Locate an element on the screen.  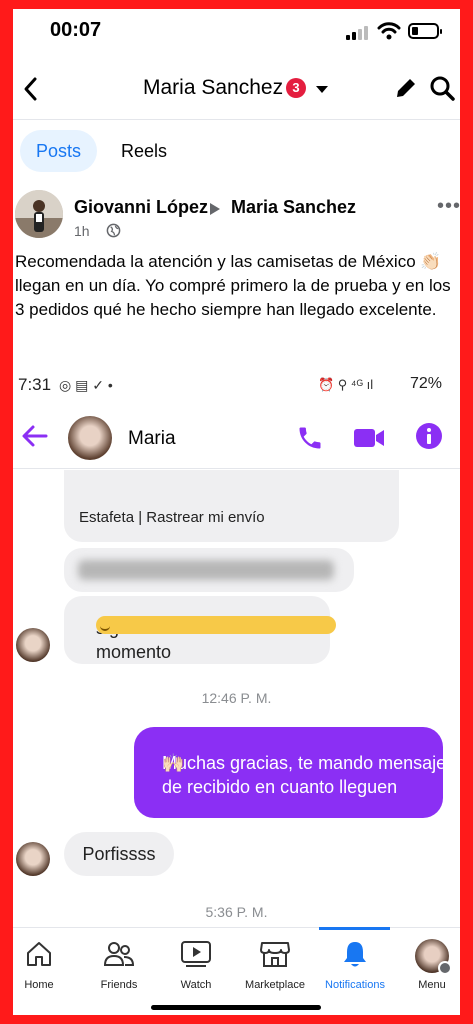
embedded-status-bar: 7:31 ◎ ▤ ✓ • ⏰ ⚲ ⁴ᴳ ıl 72% is located at coordinates (236, 386).